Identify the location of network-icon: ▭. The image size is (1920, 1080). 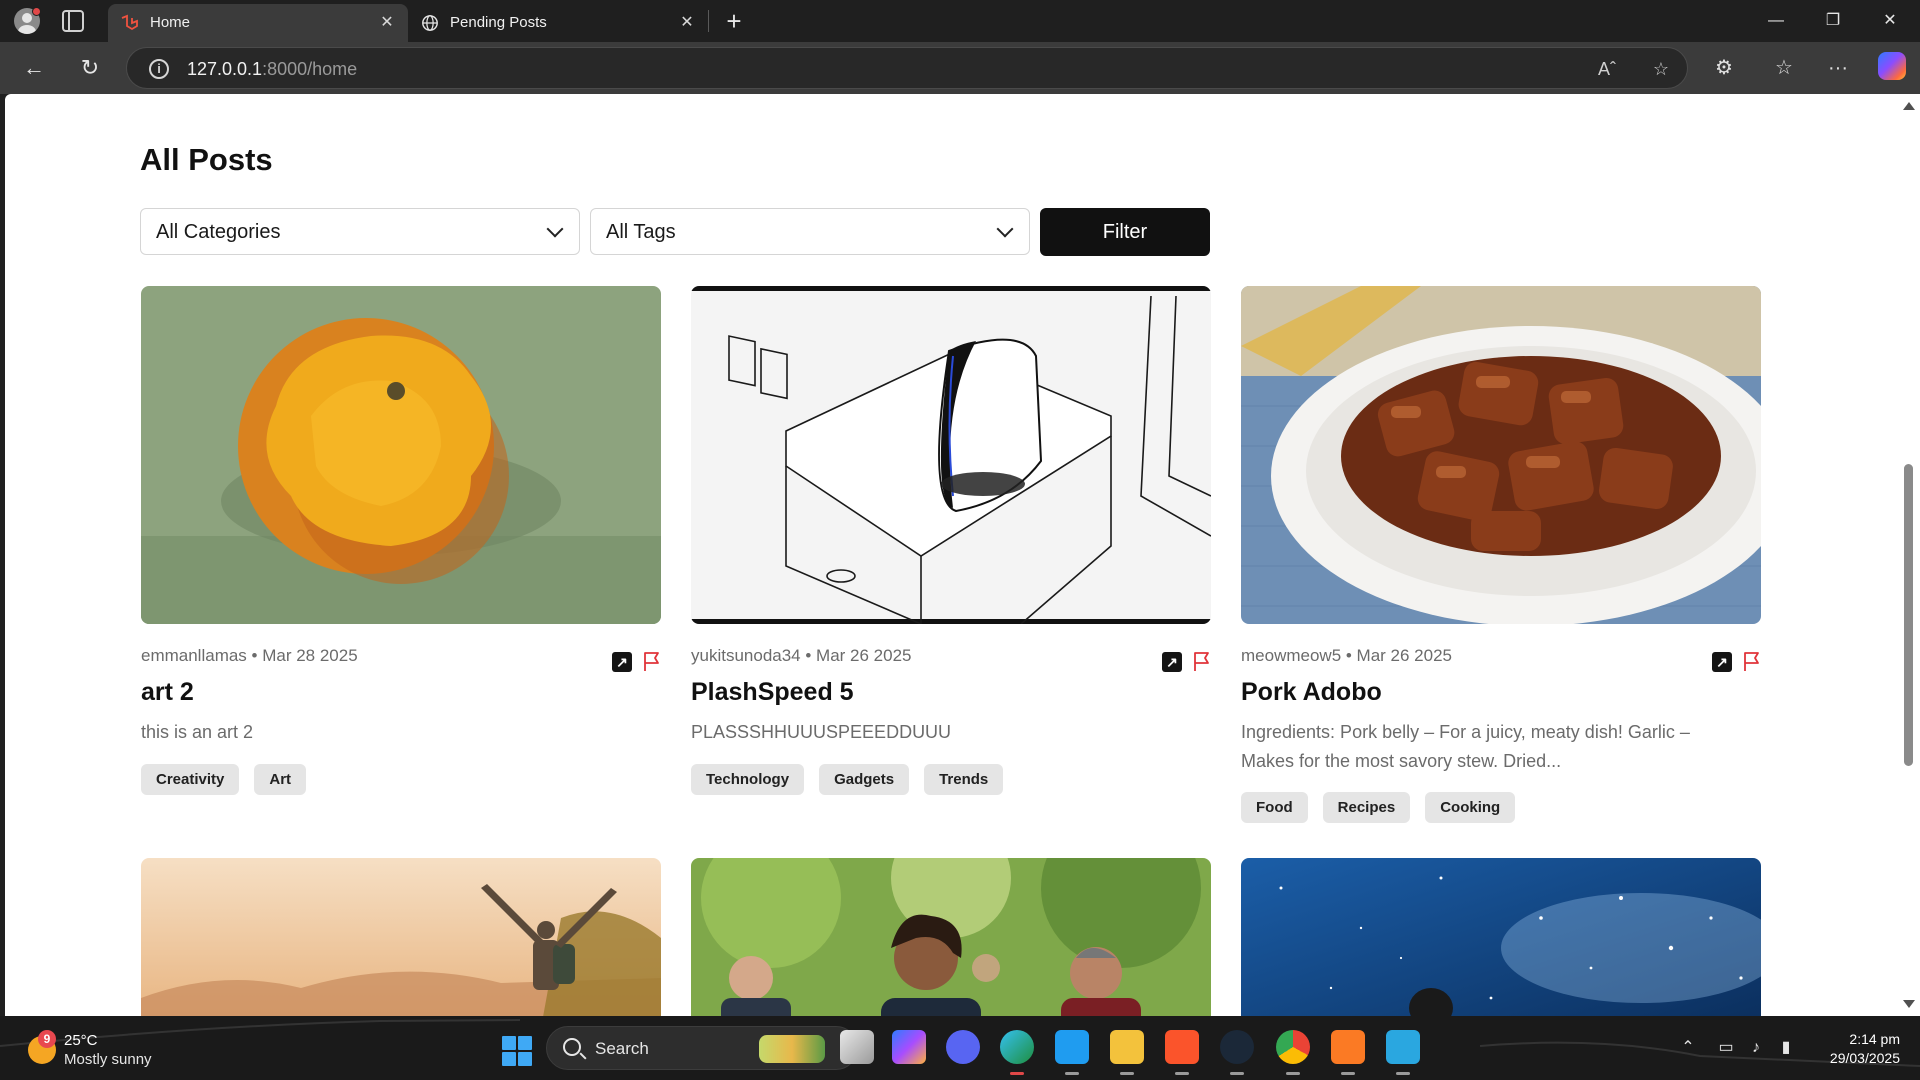
(1726, 1048).